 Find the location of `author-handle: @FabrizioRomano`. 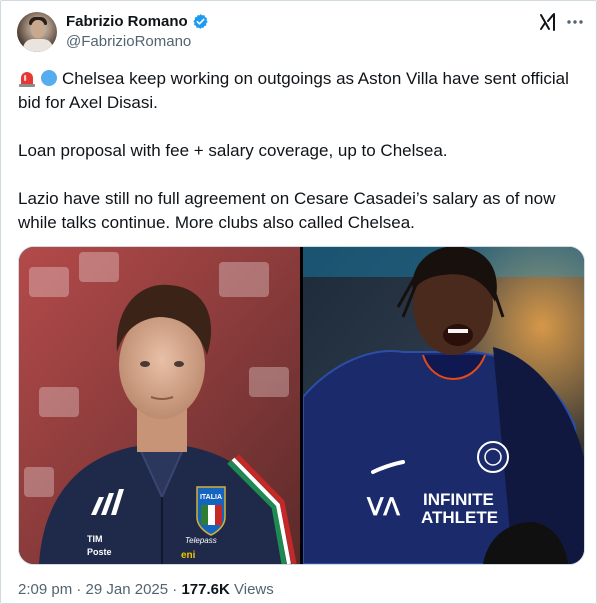

author-handle: @FabrizioRomano is located at coordinates (128, 41).